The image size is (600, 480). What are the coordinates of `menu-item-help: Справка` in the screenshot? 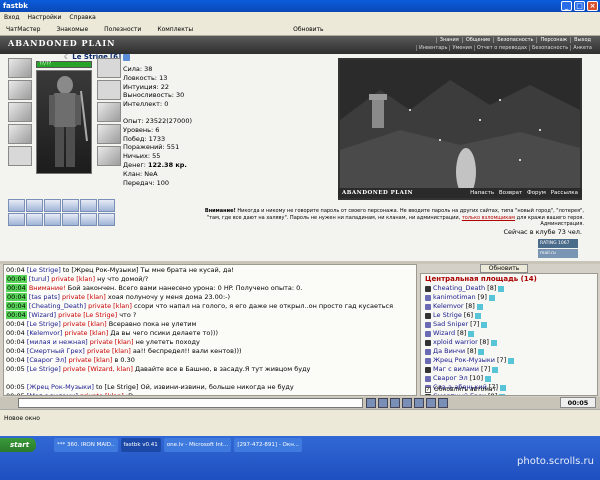 It's located at (82, 17).